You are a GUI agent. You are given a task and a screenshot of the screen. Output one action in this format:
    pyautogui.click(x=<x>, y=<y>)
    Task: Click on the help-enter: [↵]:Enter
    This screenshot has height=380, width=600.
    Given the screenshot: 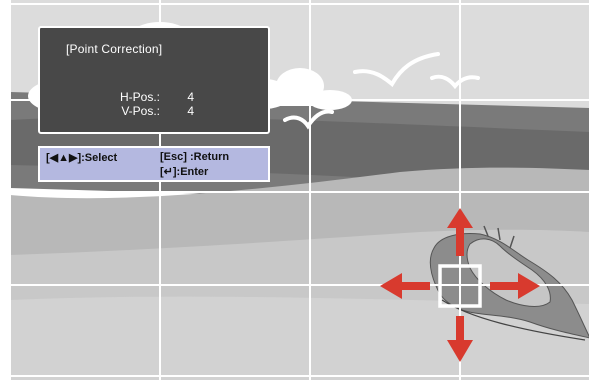 What is the action you would take?
    pyautogui.click(x=184, y=171)
    